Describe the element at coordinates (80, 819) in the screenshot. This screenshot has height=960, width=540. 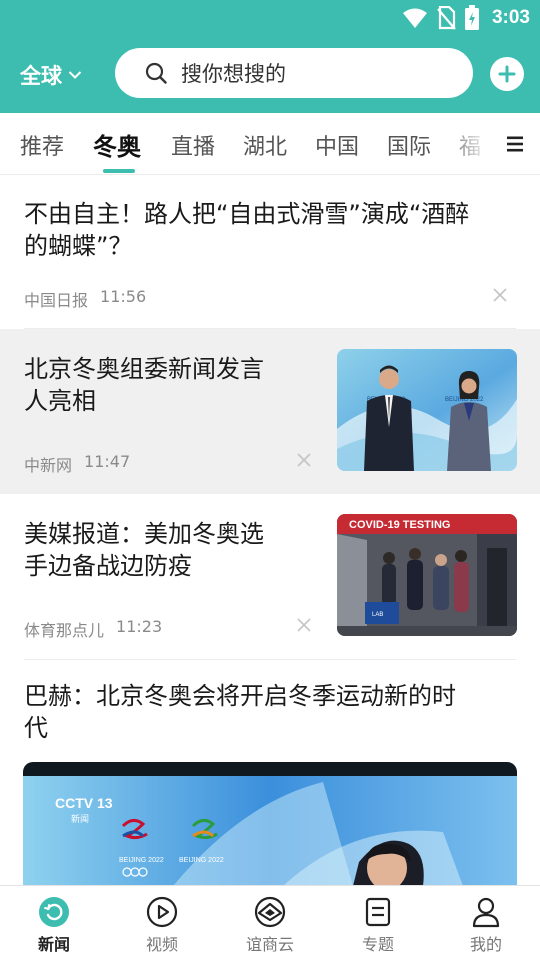
I see `video-channel-sub: 新闻` at that location.